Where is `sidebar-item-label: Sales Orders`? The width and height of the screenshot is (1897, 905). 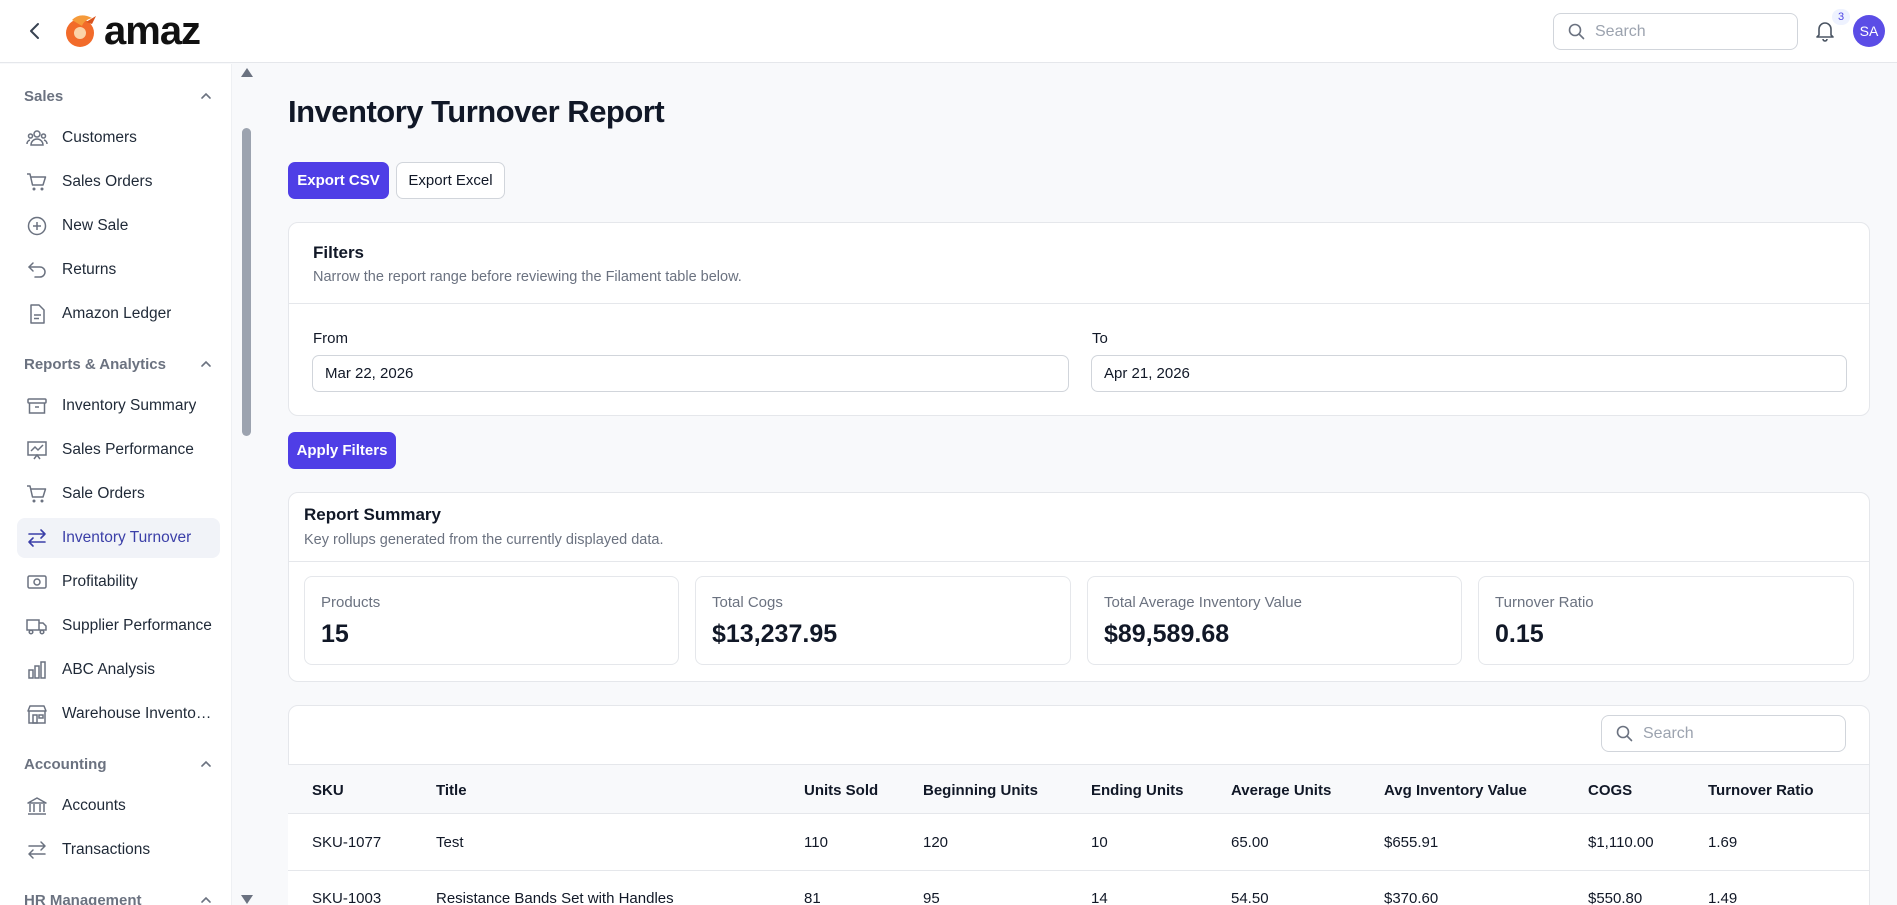
sidebar-item-label: Sales Orders is located at coordinates (107, 181).